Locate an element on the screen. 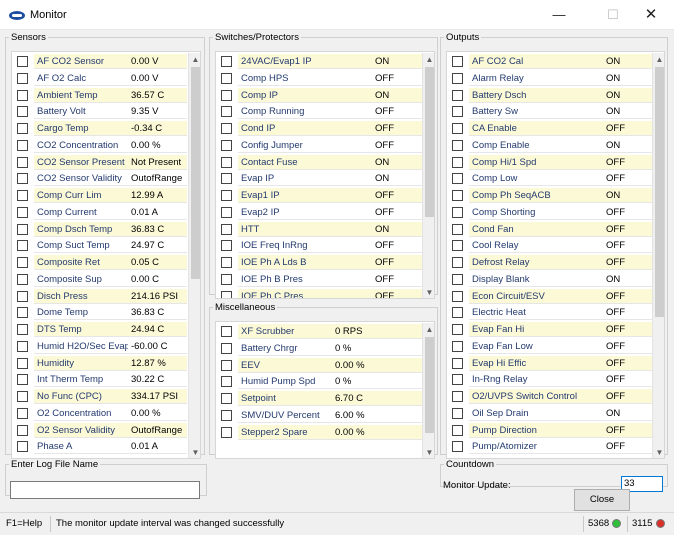 This screenshot has width=674, height=535. list-row: AF CO2 Cal ON is located at coordinates (550, 61).